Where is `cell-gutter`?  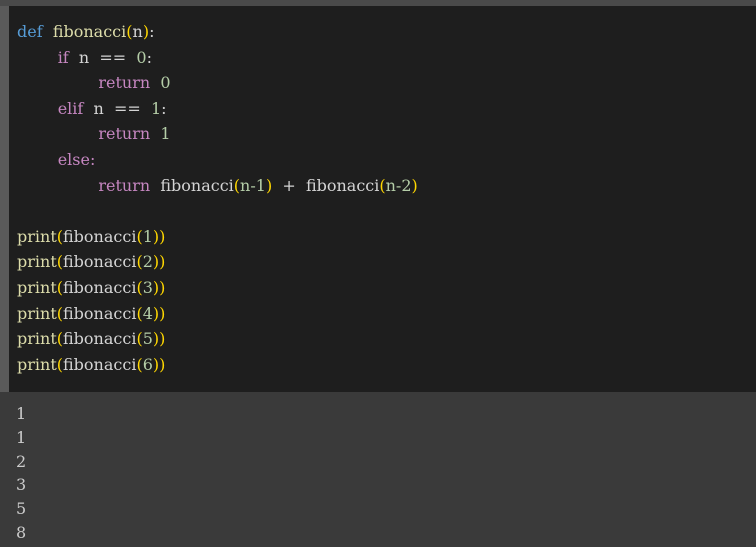
cell-gutter is located at coordinates (4, 199).